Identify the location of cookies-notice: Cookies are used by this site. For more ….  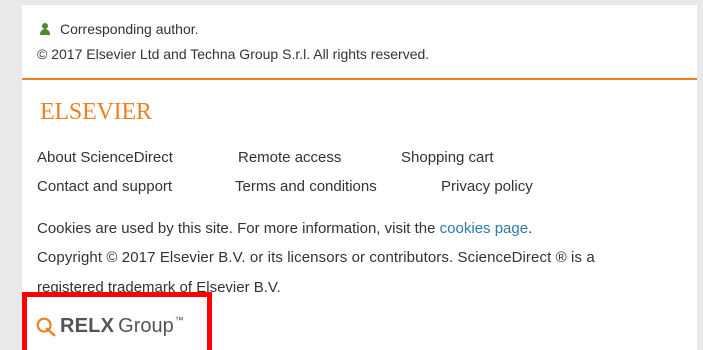
(284, 228).